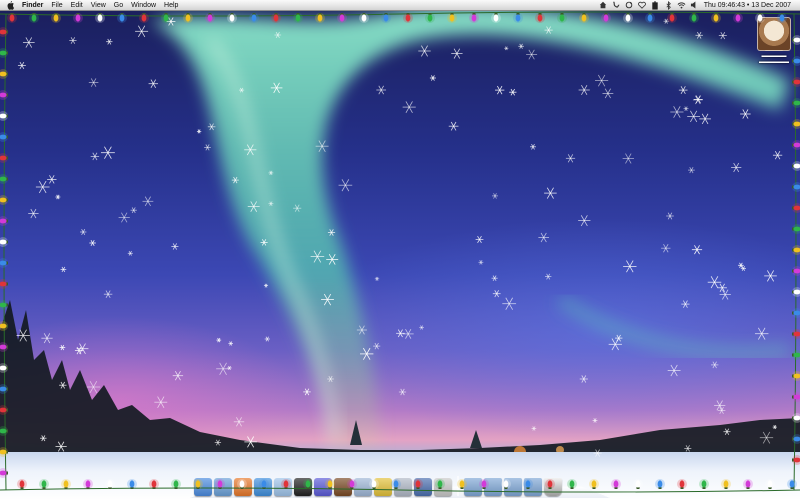  I want to click on heart-icon, so click(642, 5).